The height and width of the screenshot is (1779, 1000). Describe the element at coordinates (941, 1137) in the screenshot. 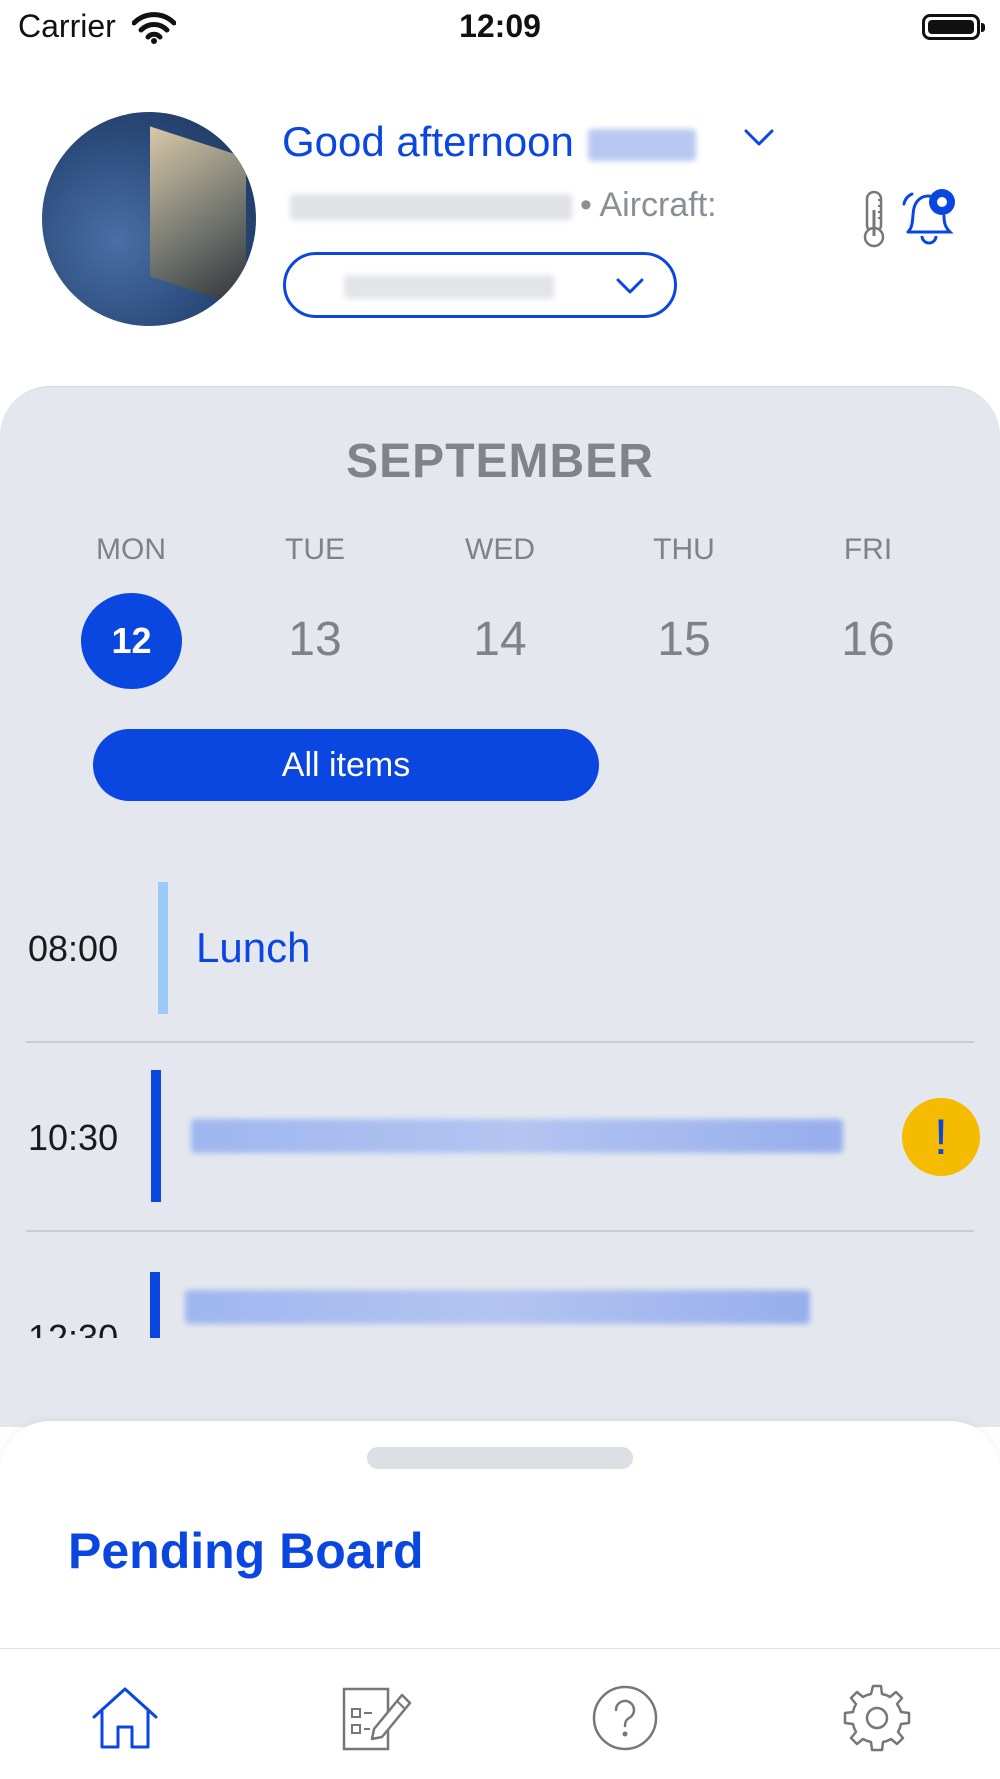

I see `warning-icon: !` at that location.